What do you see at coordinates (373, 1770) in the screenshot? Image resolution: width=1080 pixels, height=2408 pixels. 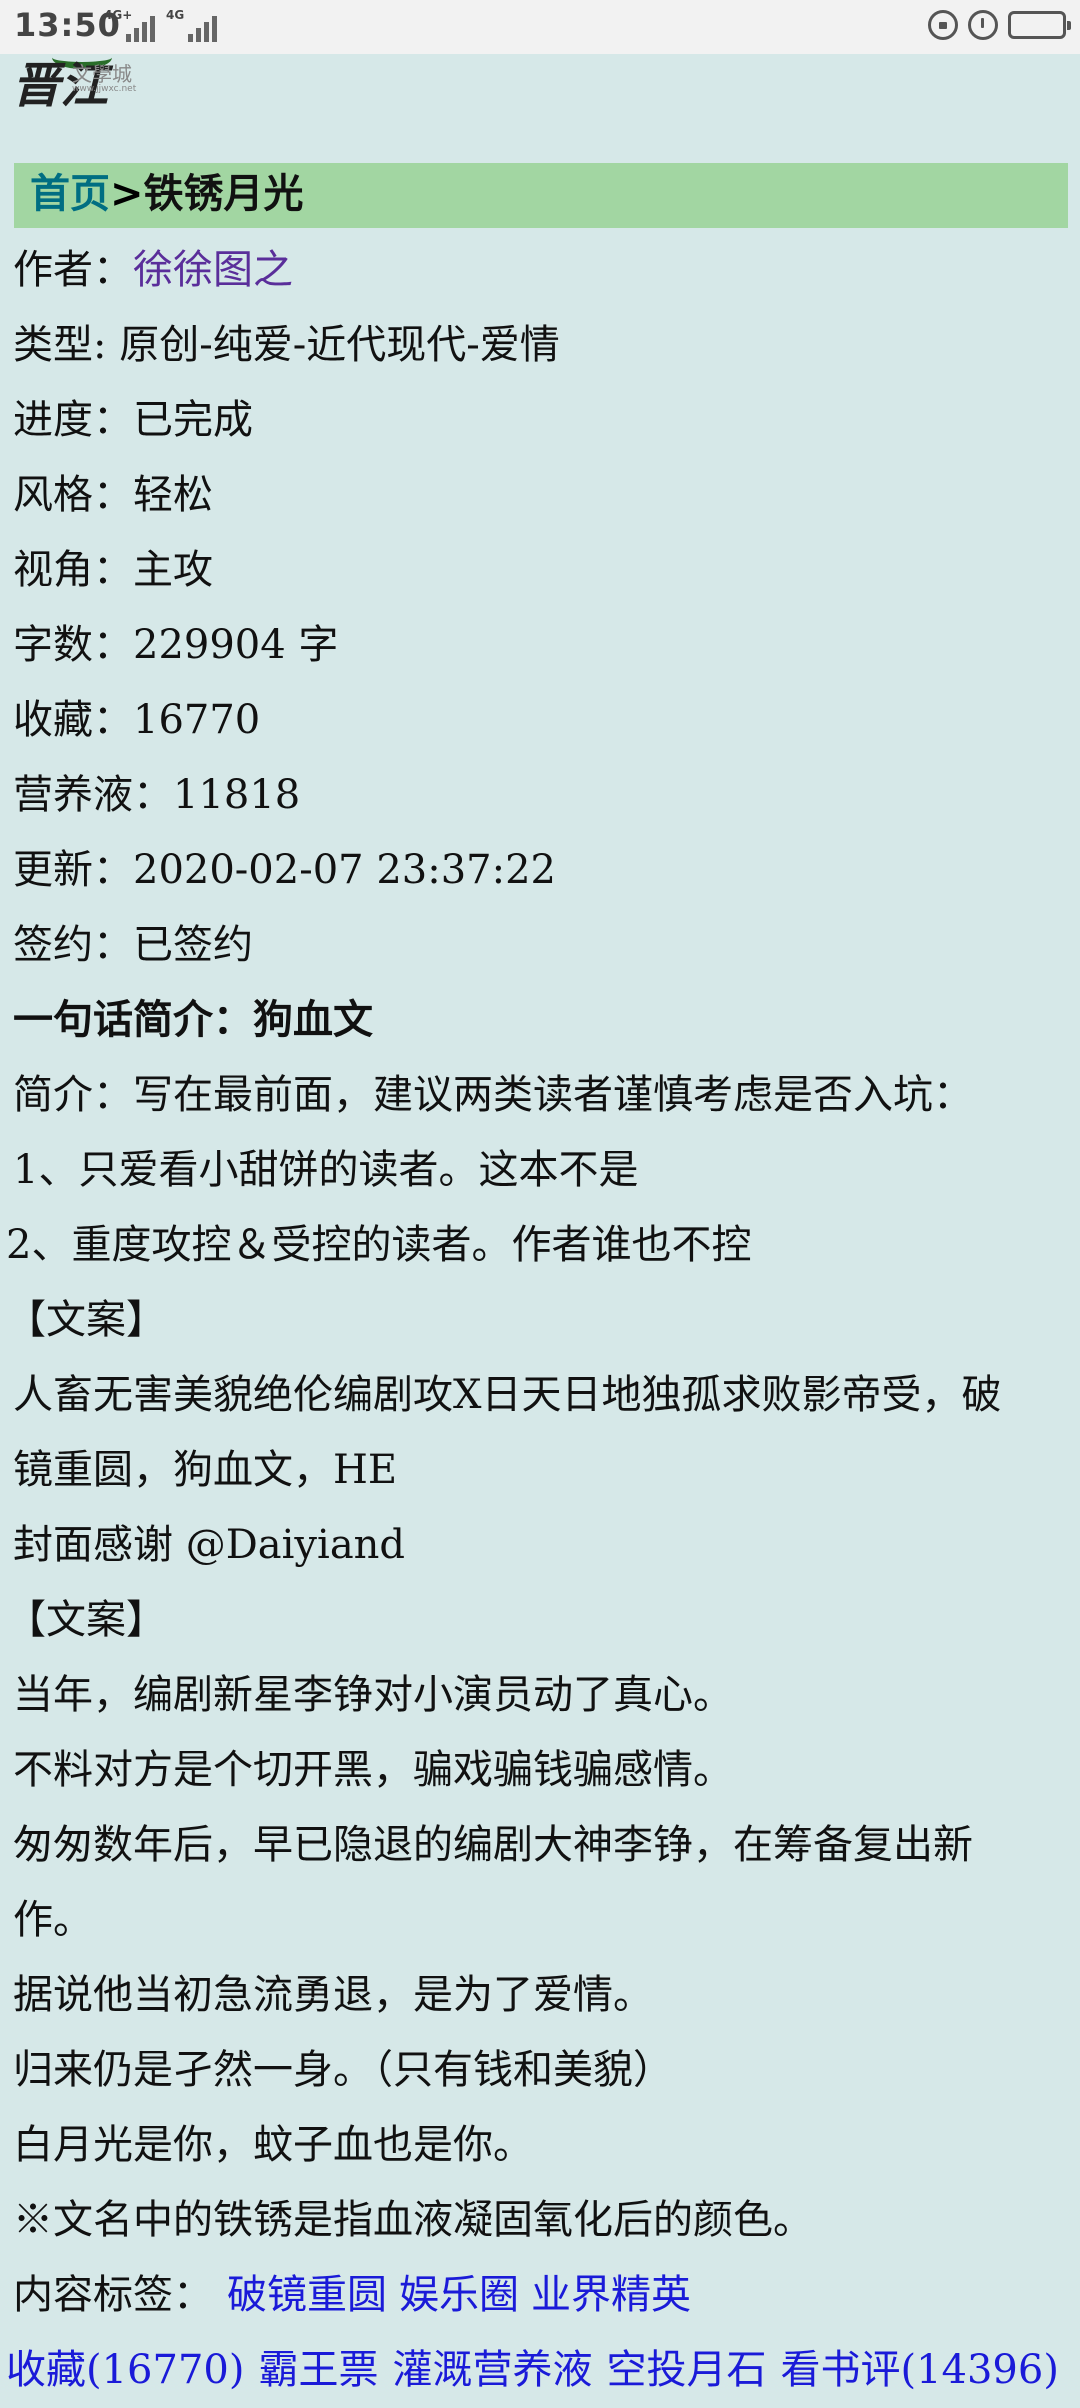 I see `intro-line: 不料对方是个切开黑，骗戏骗钱骗感情。` at bounding box center [373, 1770].